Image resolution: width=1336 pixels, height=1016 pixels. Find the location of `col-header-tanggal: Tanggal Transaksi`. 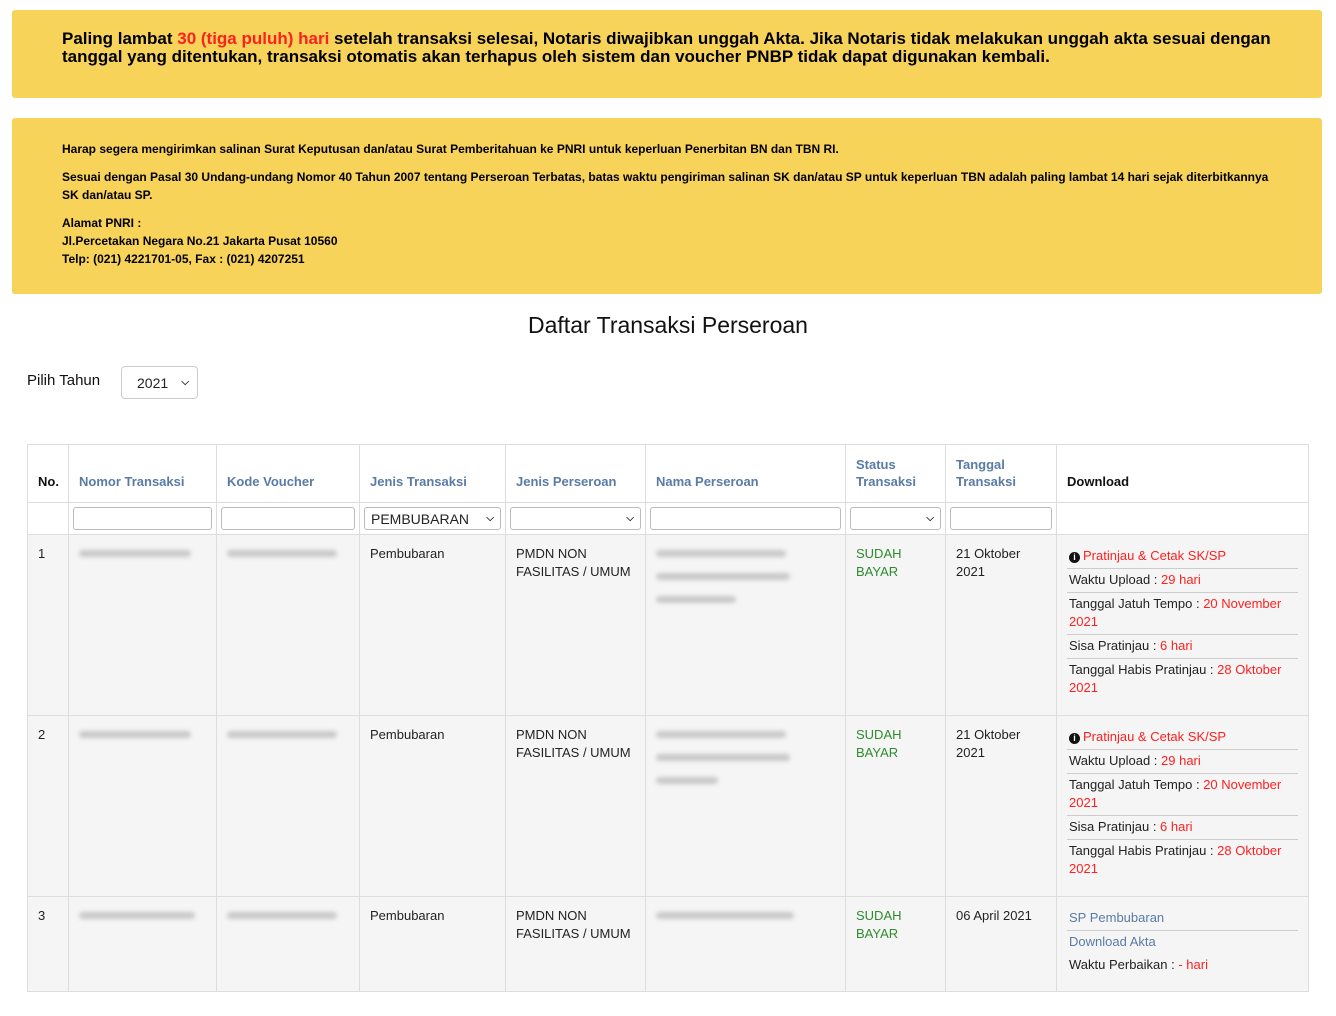

col-header-tanggal: Tanggal Transaksi is located at coordinates (1001, 473).